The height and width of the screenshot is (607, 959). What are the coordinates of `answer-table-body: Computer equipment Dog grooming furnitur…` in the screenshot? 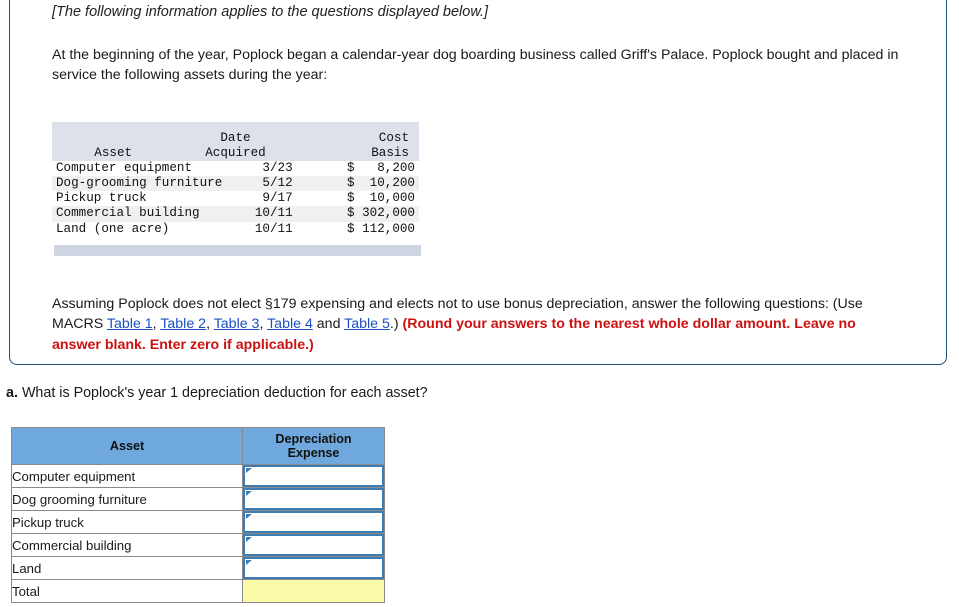 It's located at (198, 533).